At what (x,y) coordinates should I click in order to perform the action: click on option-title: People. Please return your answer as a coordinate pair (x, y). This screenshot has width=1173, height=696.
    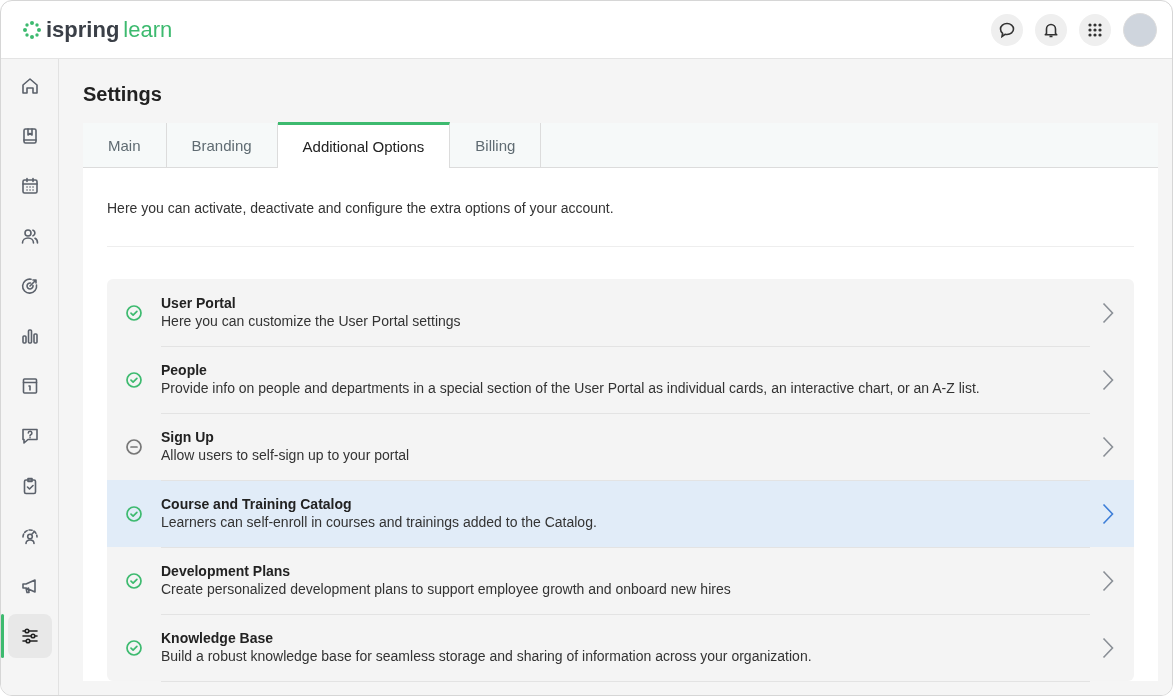
    Looking at the image, I should click on (184, 370).